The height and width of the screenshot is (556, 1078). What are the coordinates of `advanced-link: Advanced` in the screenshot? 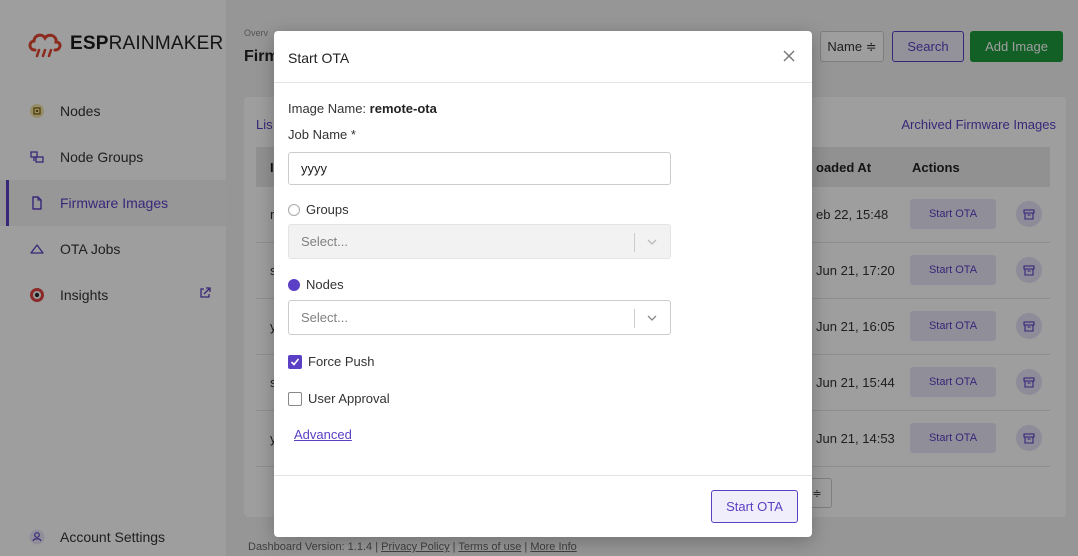 It's located at (323, 434).